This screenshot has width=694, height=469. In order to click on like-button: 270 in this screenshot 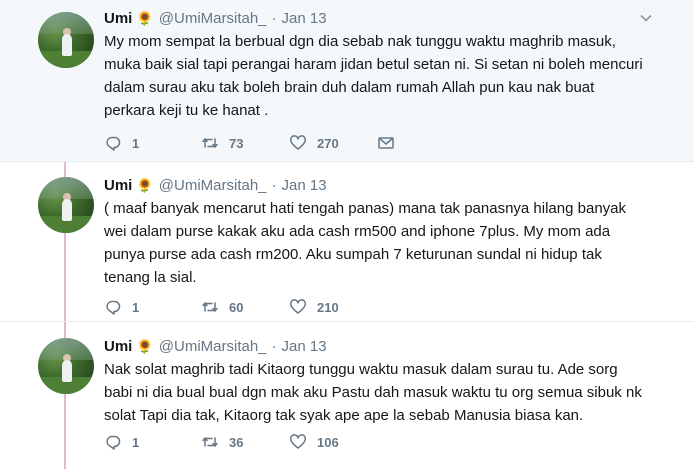, I will do `click(333, 143)`.